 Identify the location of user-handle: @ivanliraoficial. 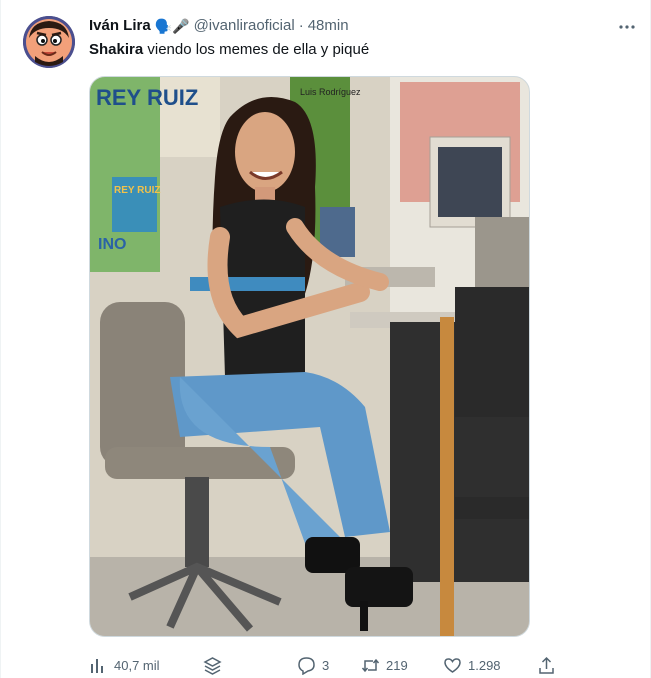
(244, 26).